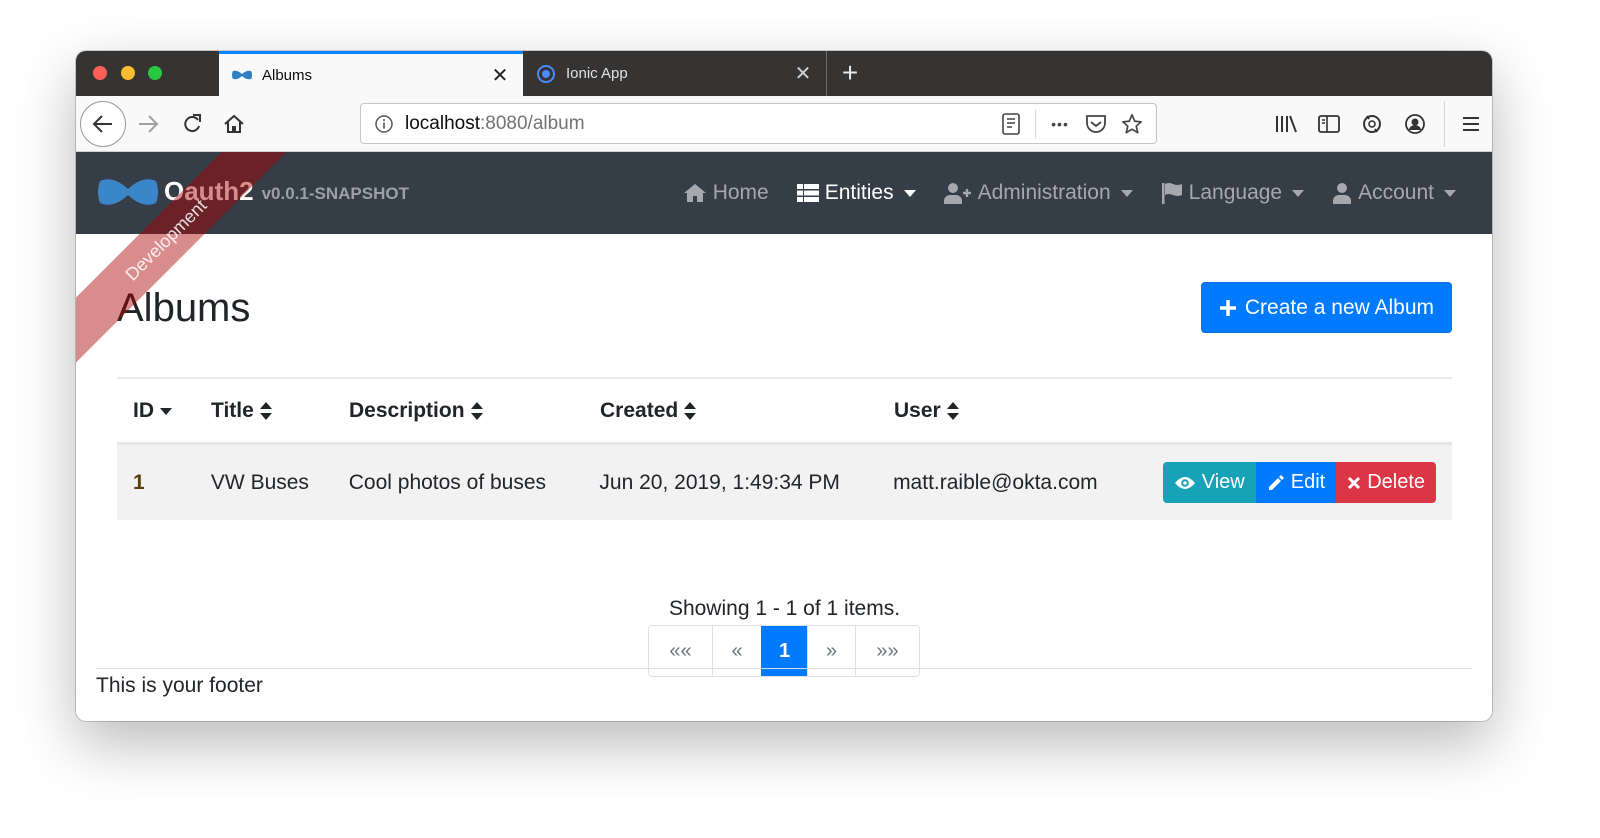  Describe the element at coordinates (1029, 411) in the screenshot. I see `column-header-user: User` at that location.